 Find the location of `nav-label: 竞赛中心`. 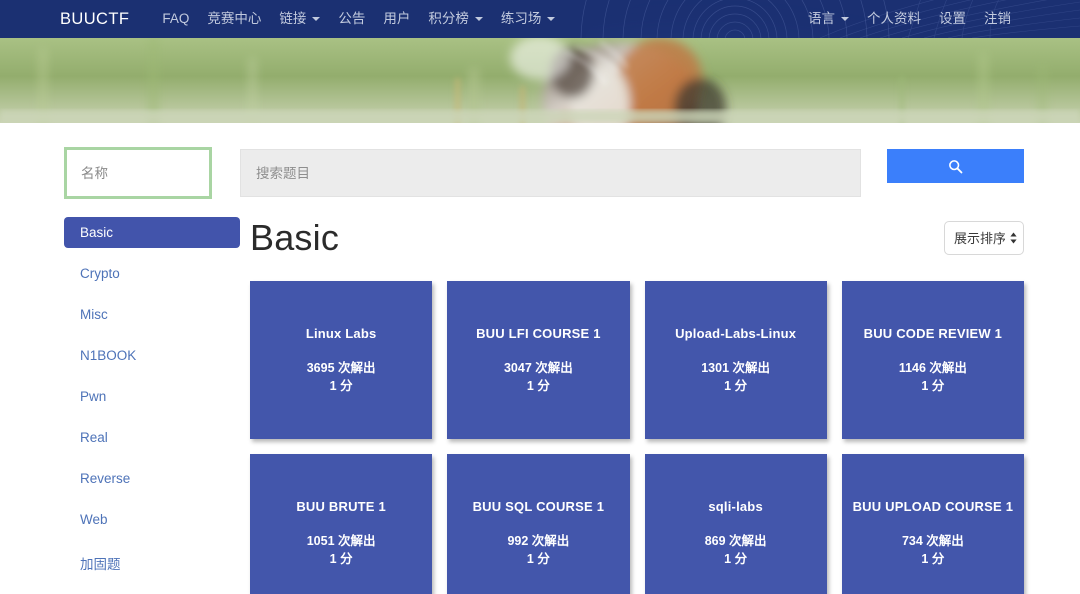

nav-label: 竞赛中心 is located at coordinates (234, 18).